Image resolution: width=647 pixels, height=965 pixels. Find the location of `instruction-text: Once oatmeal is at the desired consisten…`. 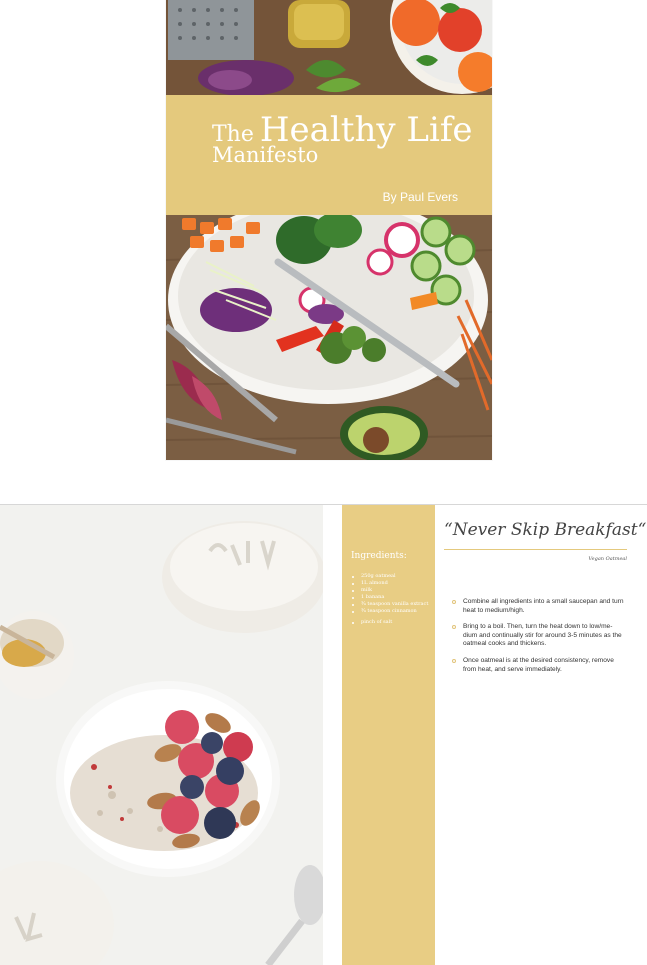

instruction-text: Once oatmeal is at the desired consisten… is located at coordinates (538, 664).